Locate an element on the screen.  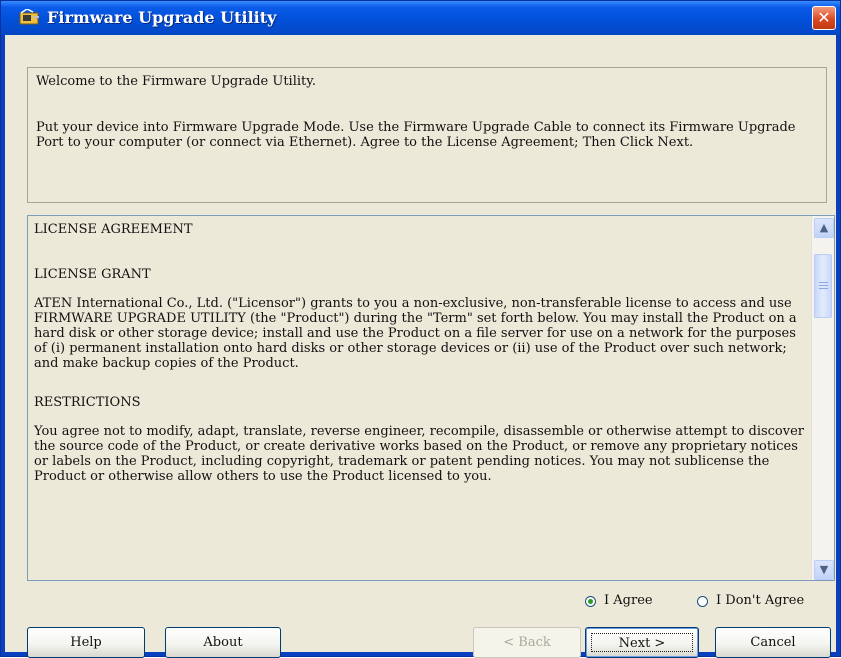
license-grant-heading: LICENSE GRANT is located at coordinates (92, 274).